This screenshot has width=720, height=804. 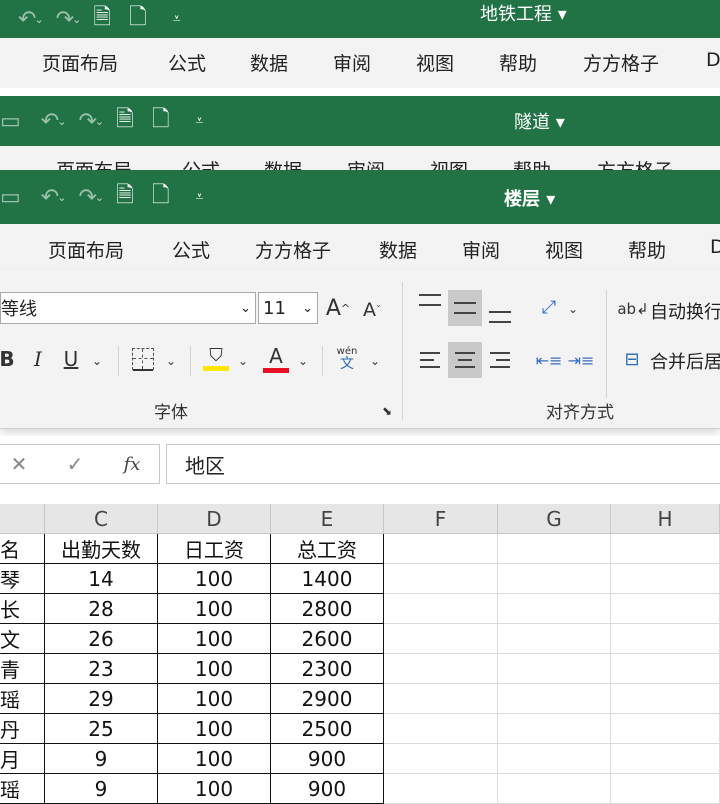 I want to click on phonetic-guide-icon: wén 文, so click(x=347, y=359).